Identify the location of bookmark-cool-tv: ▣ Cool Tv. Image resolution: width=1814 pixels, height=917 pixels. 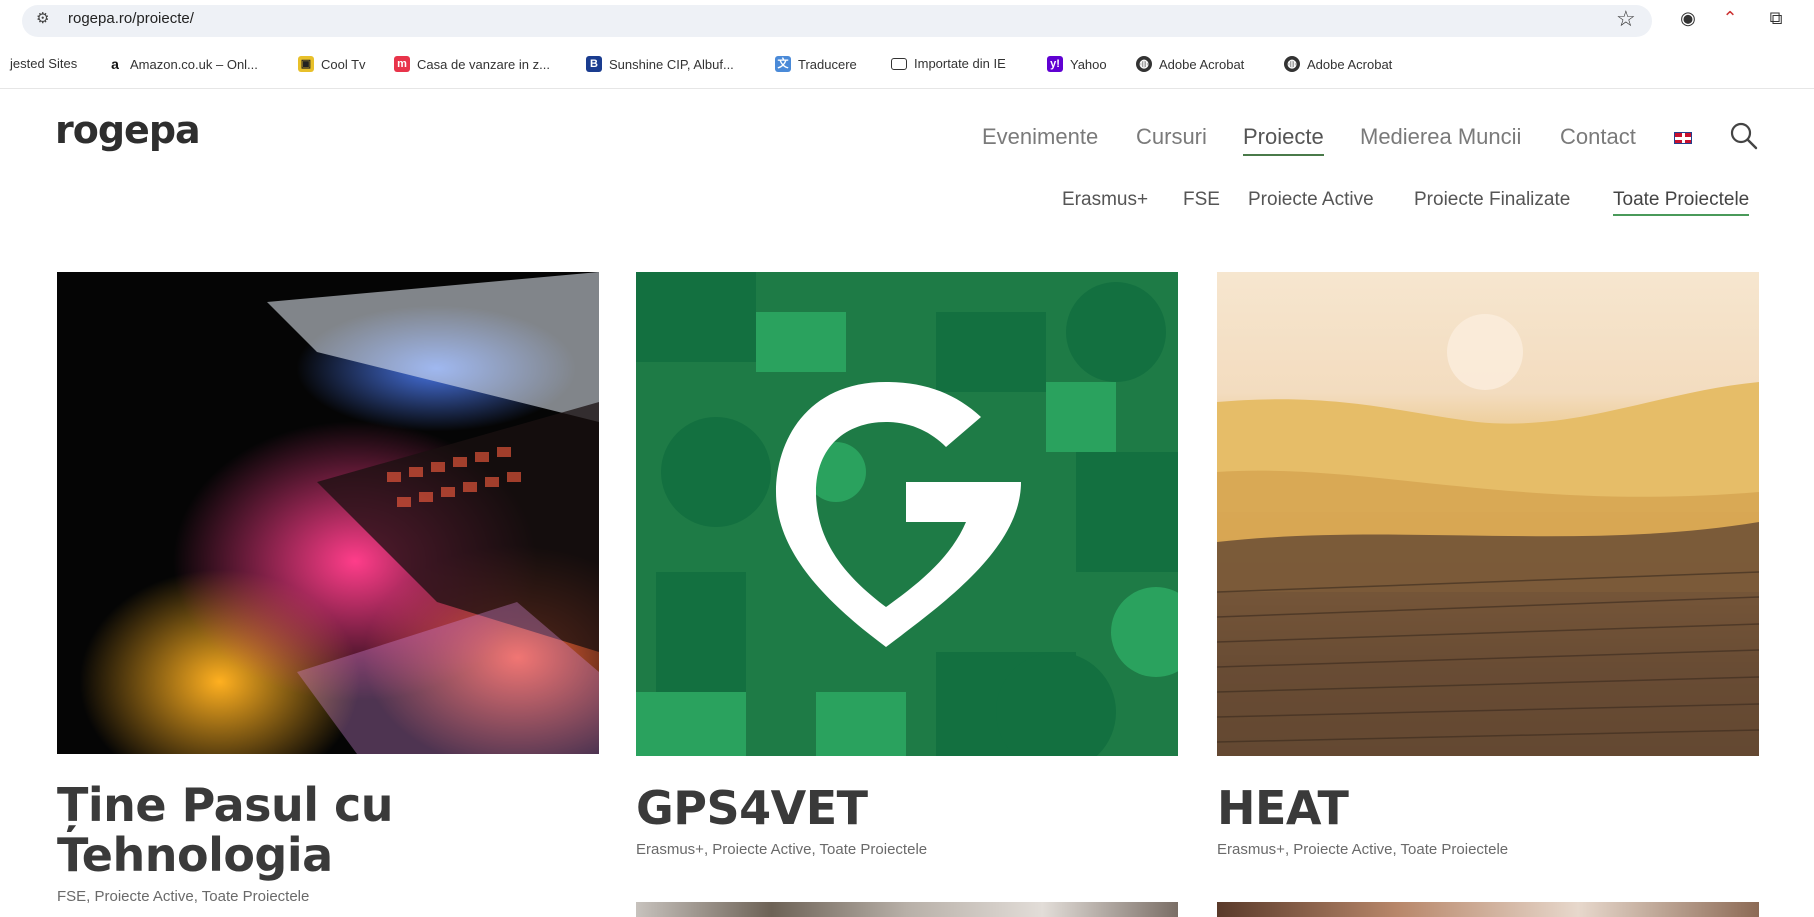
(332, 64).